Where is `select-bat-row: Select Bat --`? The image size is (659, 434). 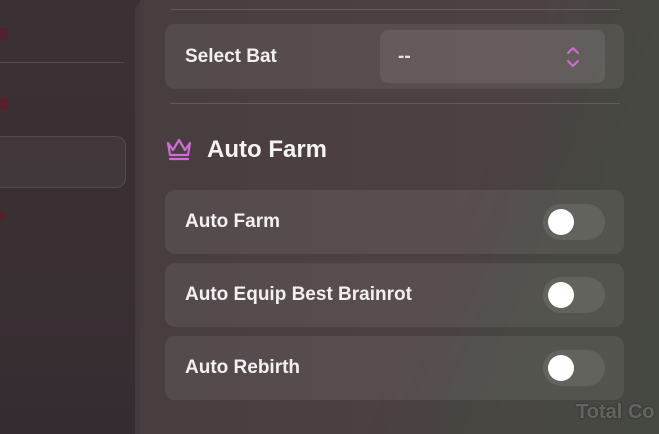
select-bat-row: Select Bat -- is located at coordinates (394, 56).